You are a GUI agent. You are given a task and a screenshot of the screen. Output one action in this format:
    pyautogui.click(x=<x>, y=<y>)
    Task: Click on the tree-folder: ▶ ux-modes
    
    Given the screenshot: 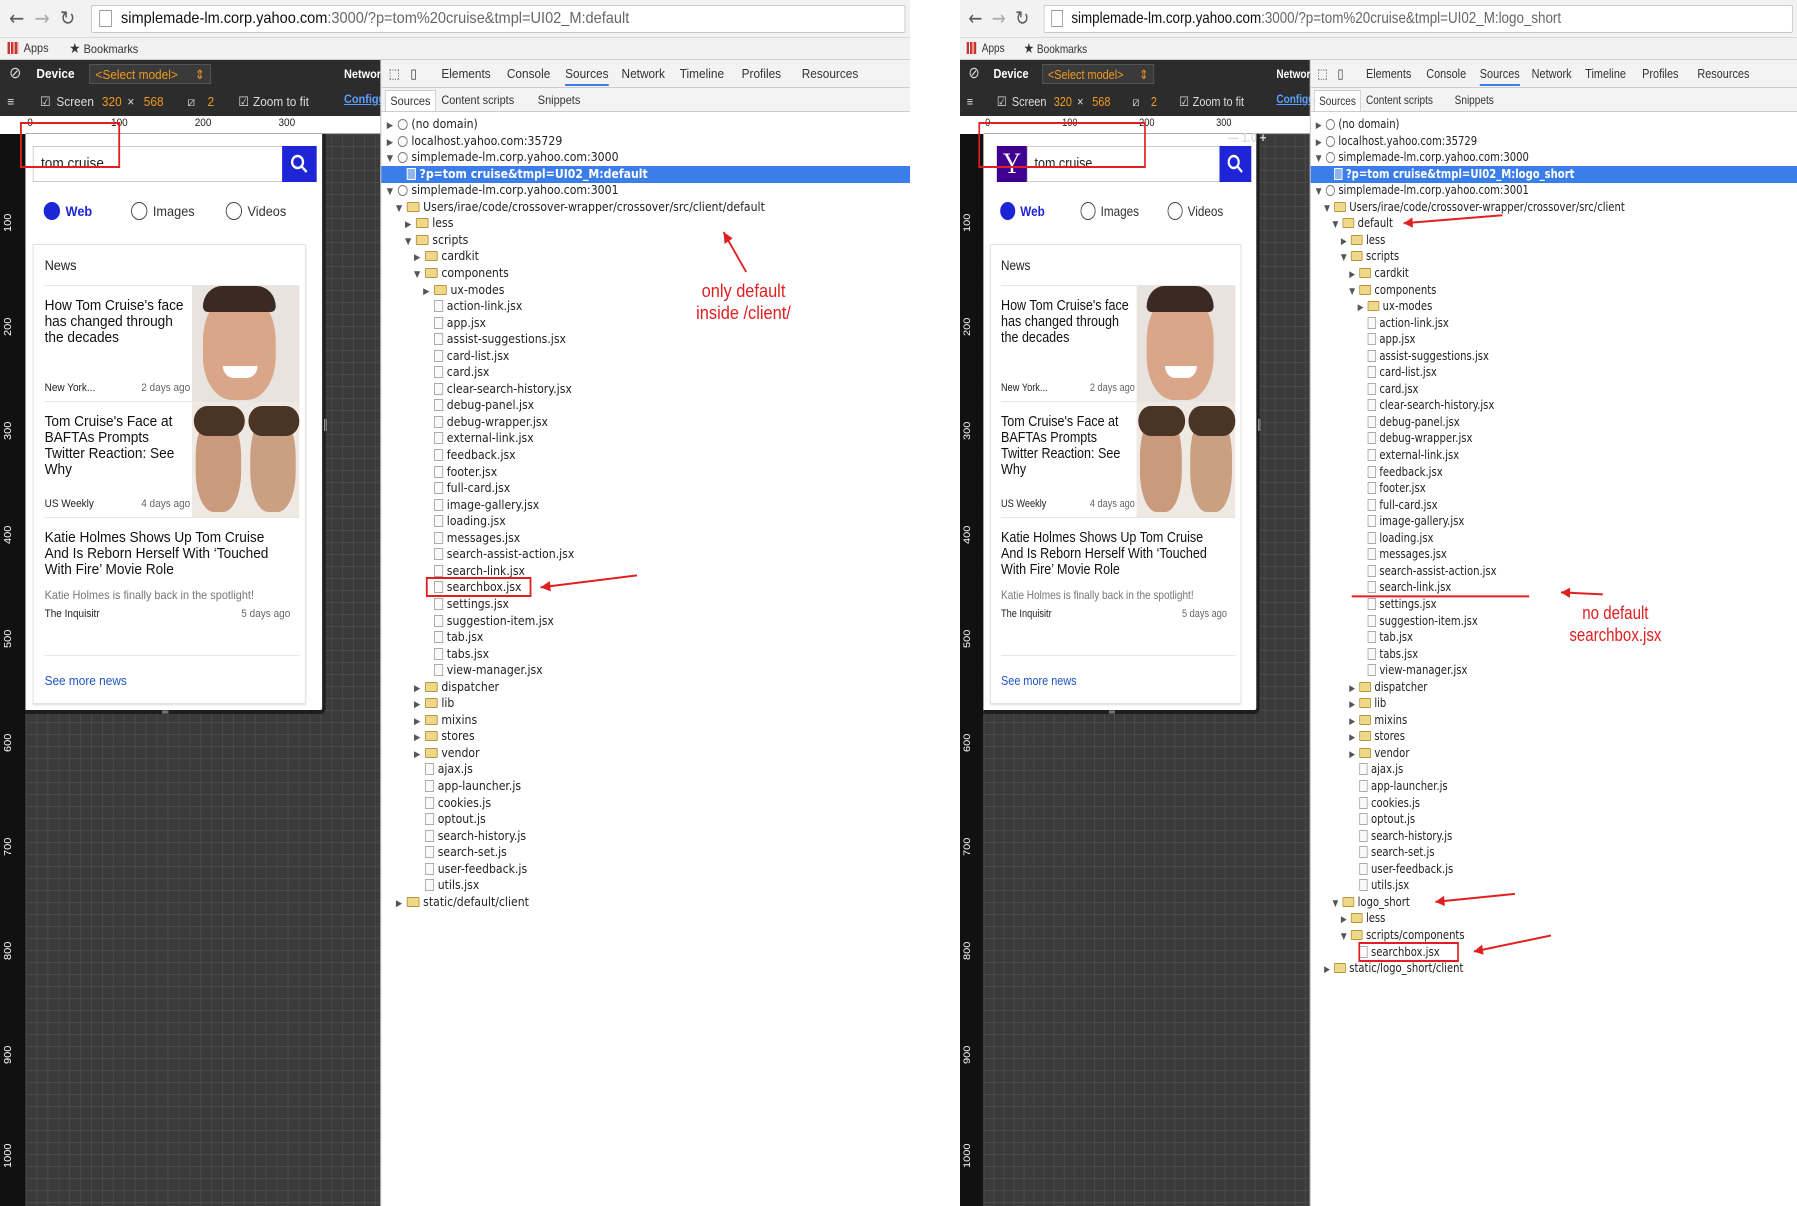 What is the action you would take?
    pyautogui.click(x=645, y=290)
    